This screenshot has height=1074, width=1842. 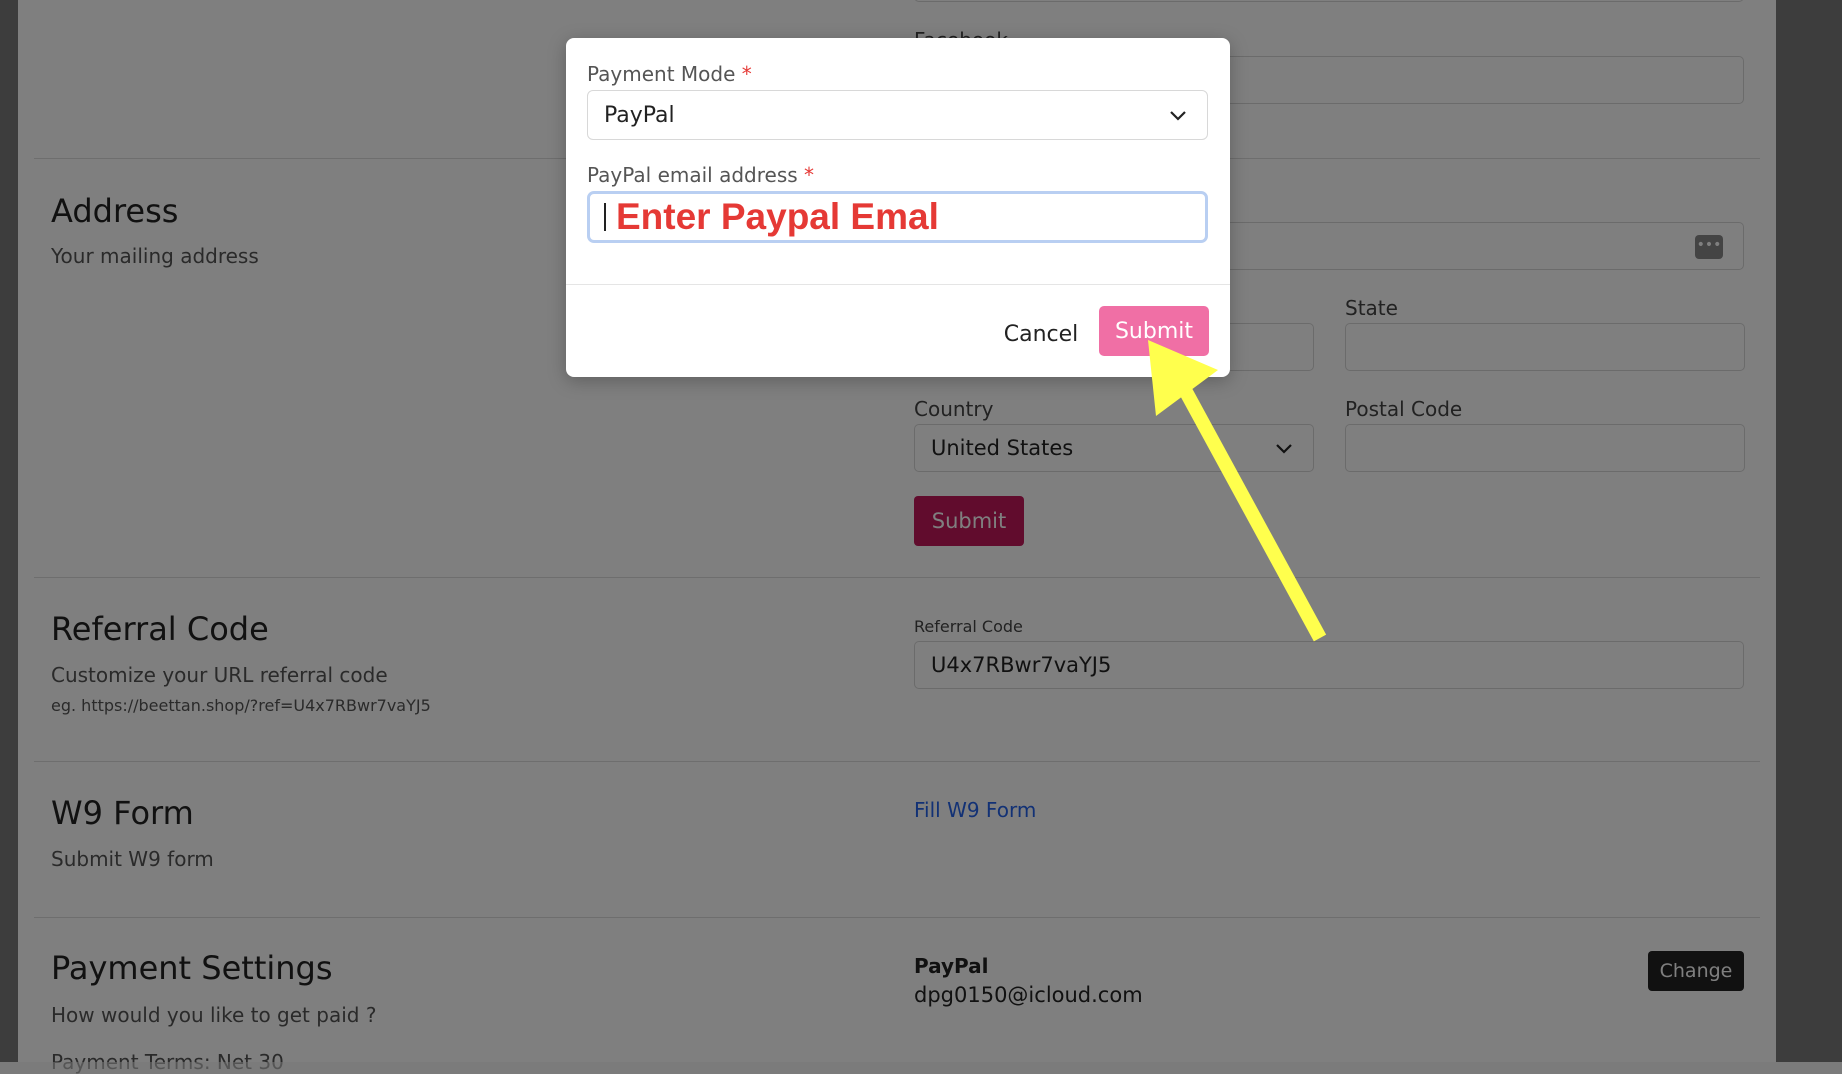 I want to click on cancel-button: Cancel, so click(x=1041, y=334).